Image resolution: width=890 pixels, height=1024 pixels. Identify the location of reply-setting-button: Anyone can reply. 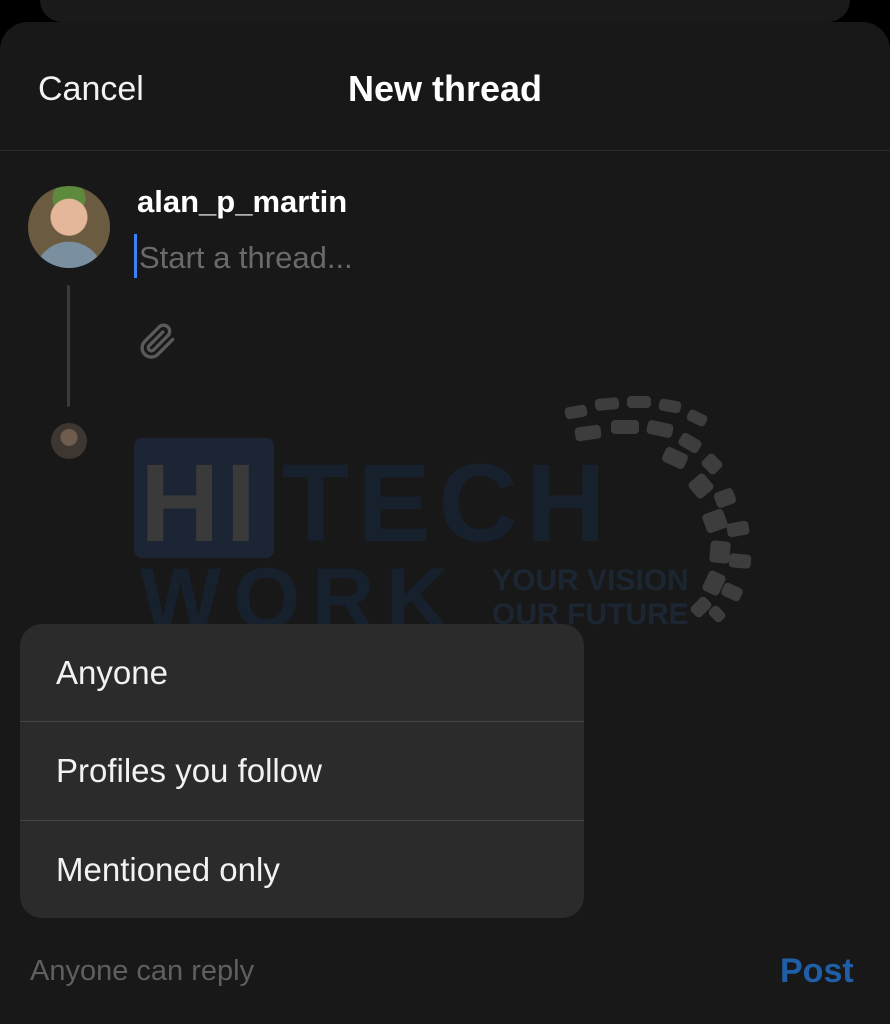
(142, 971).